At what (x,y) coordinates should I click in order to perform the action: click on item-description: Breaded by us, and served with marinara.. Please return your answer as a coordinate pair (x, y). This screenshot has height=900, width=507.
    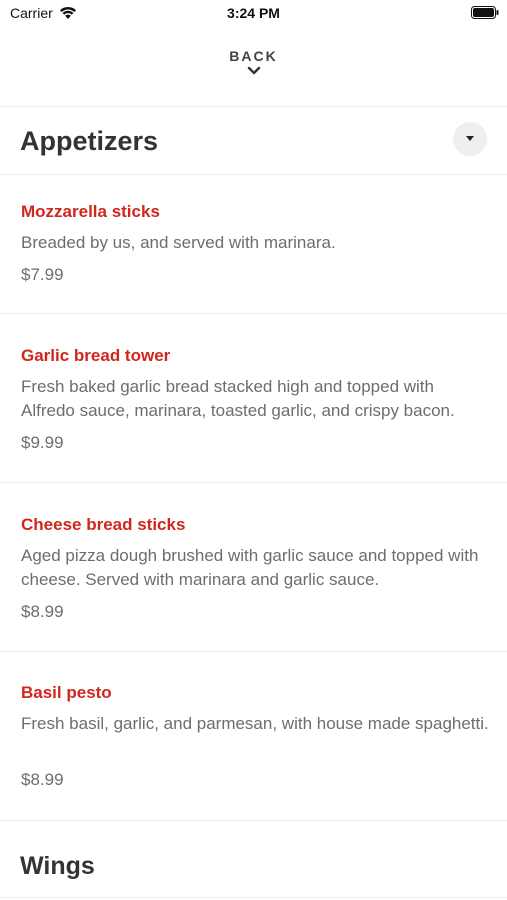
    Looking at the image, I should click on (178, 242).